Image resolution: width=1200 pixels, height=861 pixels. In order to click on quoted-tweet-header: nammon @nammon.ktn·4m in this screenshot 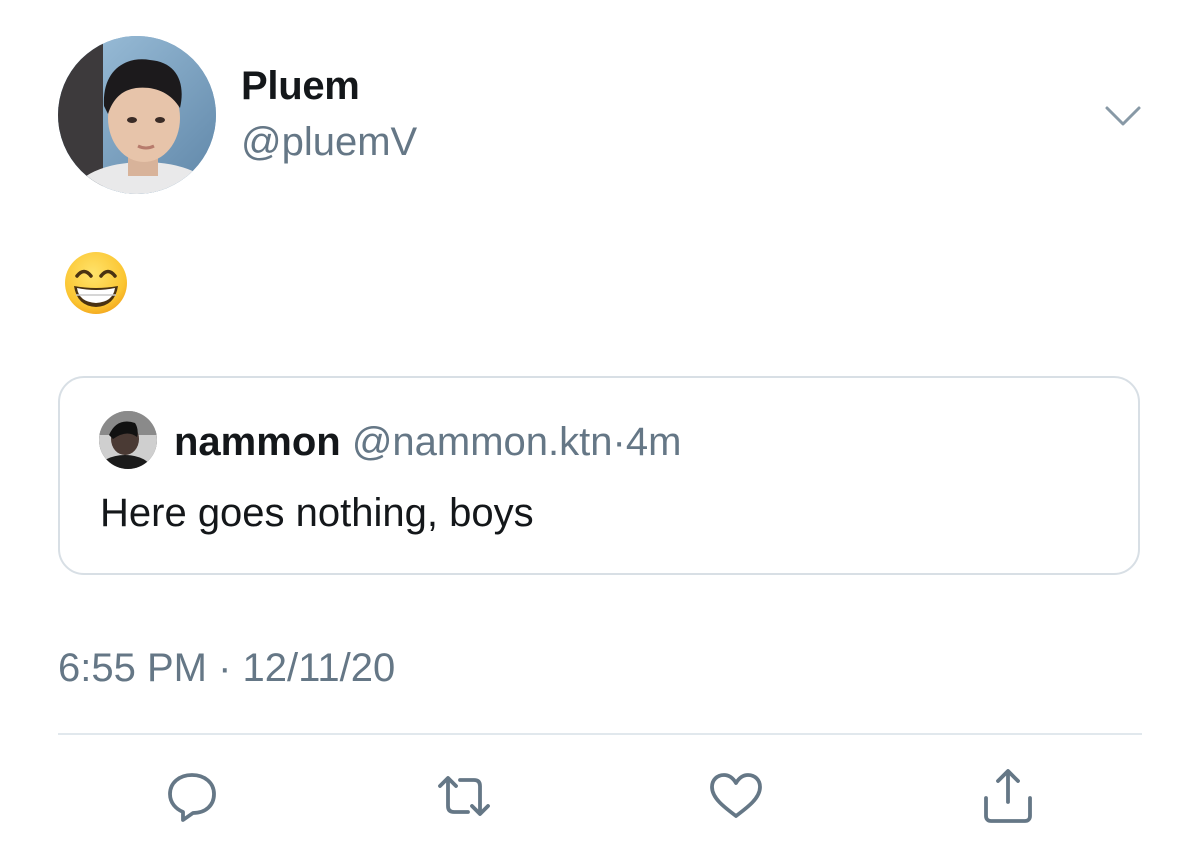, I will do `click(427, 442)`.